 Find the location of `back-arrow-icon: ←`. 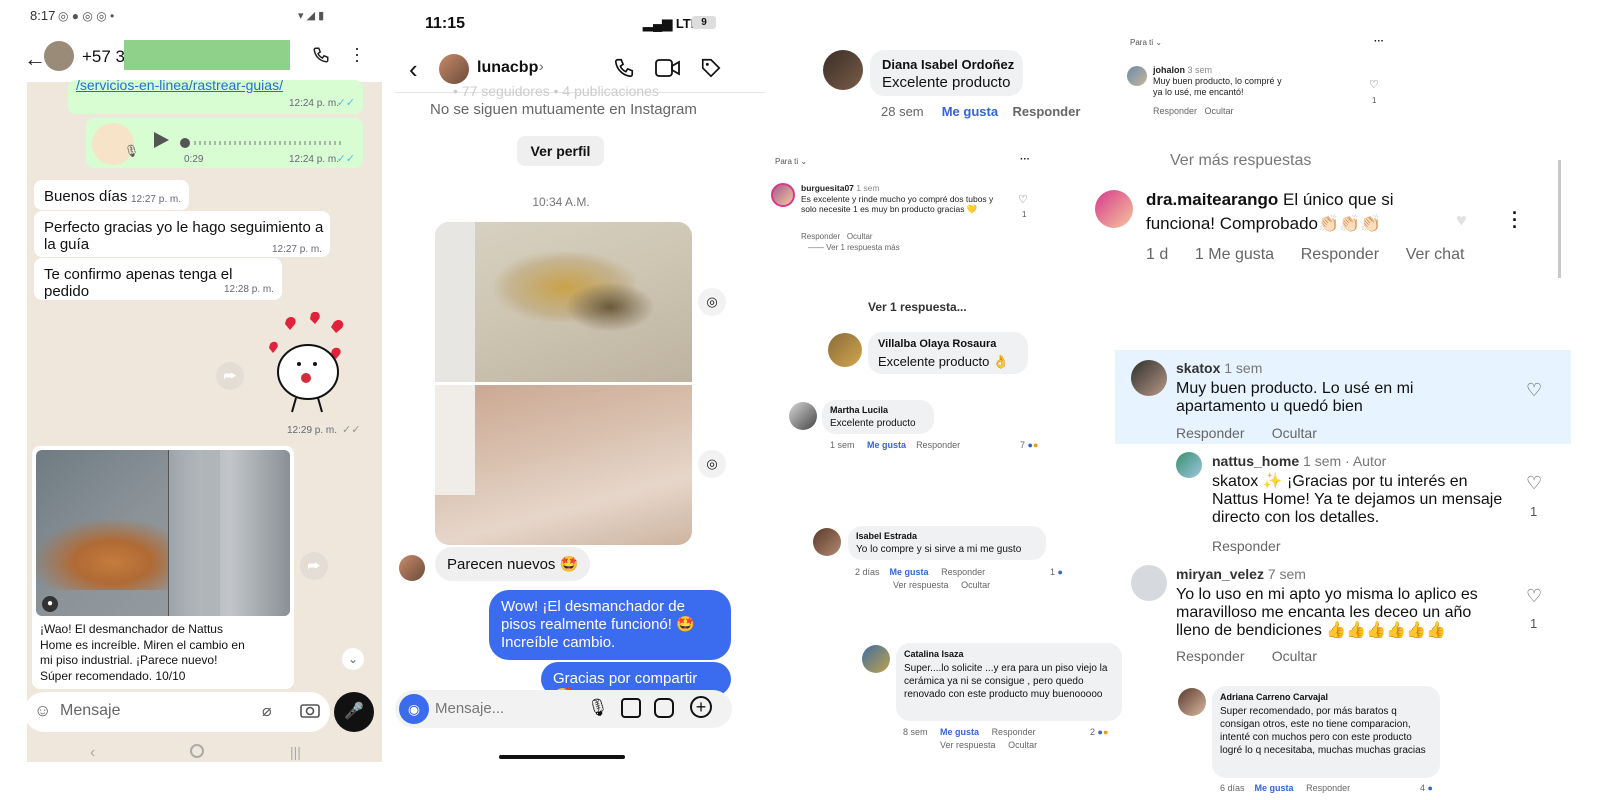

back-arrow-icon: ← is located at coordinates (35, 59).